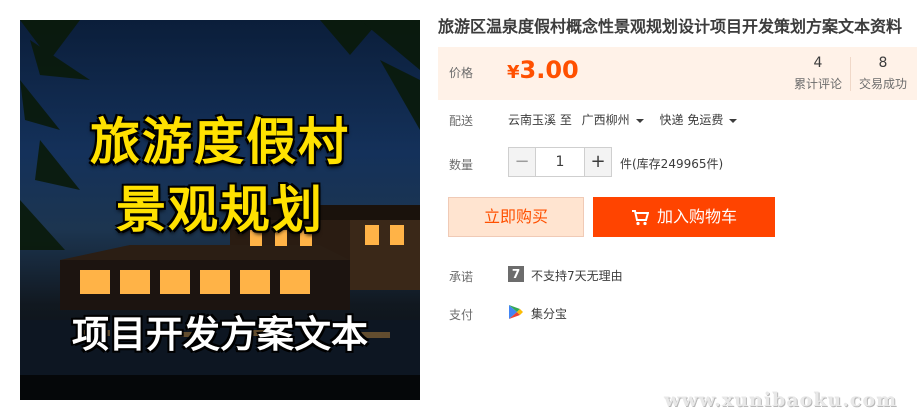 The width and height of the screenshot is (917, 413). I want to click on shipping-destination-select: 广西柳州, so click(619, 119).